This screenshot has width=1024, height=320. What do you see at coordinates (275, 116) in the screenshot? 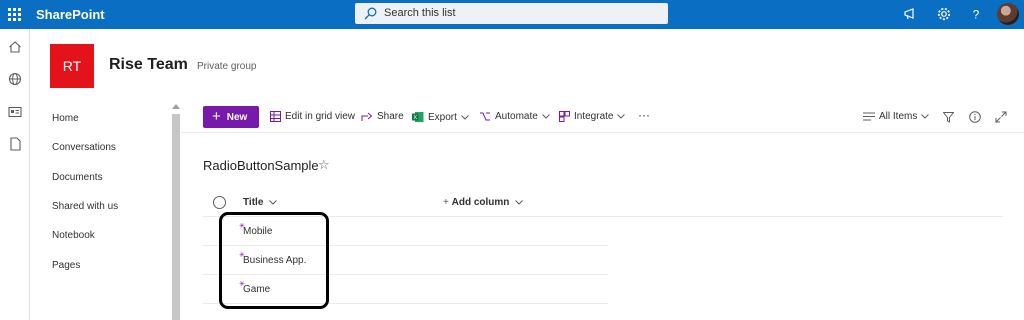
I see `grid-icon` at bounding box center [275, 116].